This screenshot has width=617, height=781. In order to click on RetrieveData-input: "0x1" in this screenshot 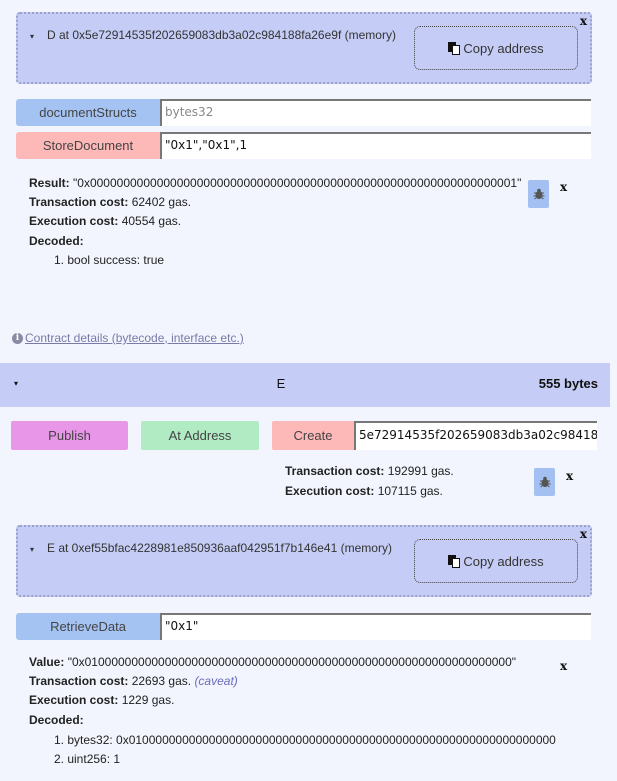, I will do `click(375, 626)`.